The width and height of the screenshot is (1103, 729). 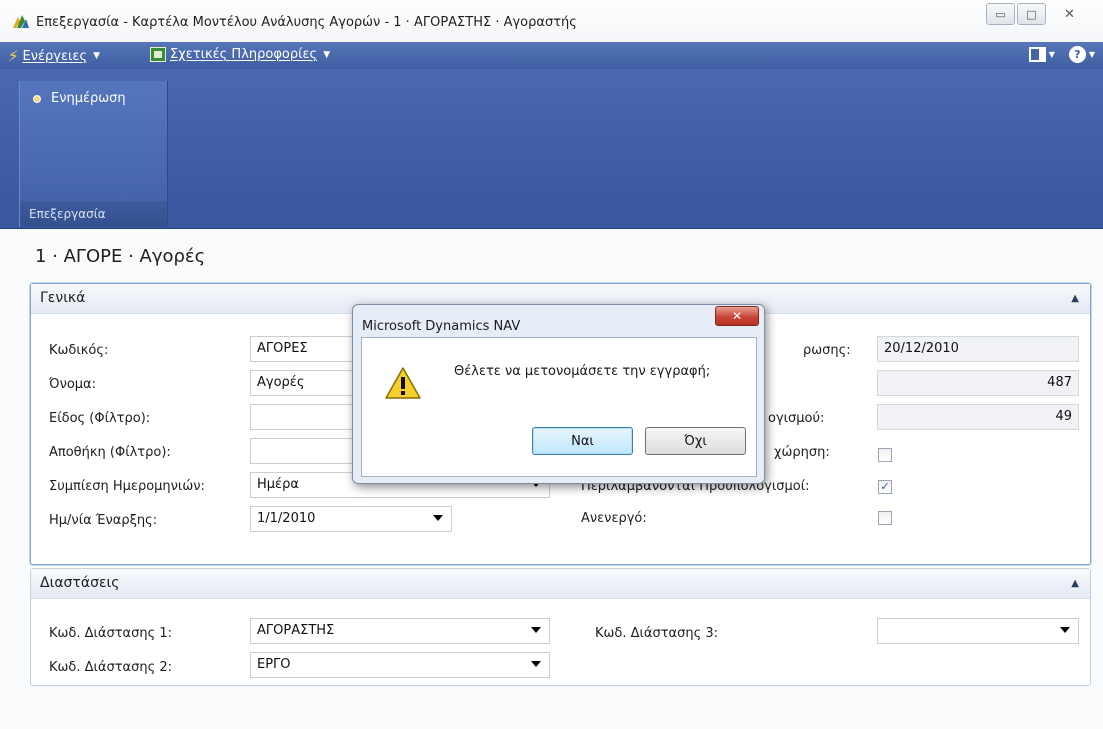 What do you see at coordinates (79, 350) in the screenshot?
I see `code-label: Κωδικός:` at bounding box center [79, 350].